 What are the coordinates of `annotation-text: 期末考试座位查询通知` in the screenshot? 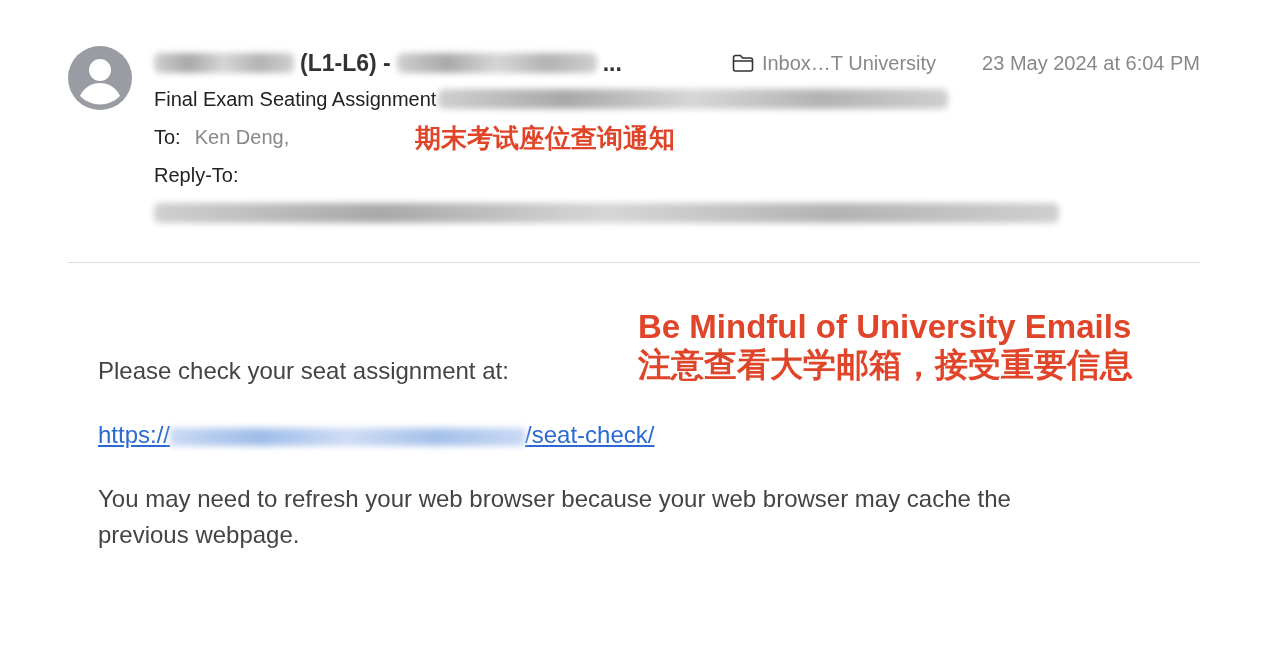 It's located at (545, 138).